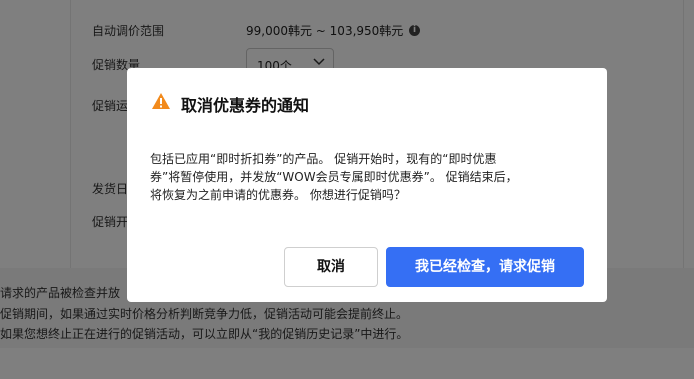 The width and height of the screenshot is (694, 379). Describe the element at coordinates (161, 101) in the screenshot. I see `warning-icon` at that location.